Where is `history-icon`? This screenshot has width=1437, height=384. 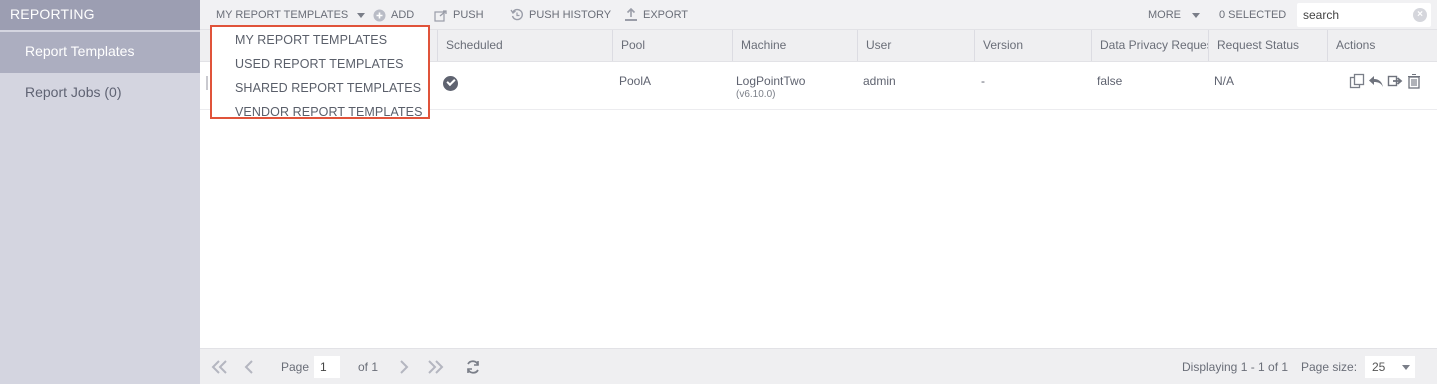 history-icon is located at coordinates (517, 15).